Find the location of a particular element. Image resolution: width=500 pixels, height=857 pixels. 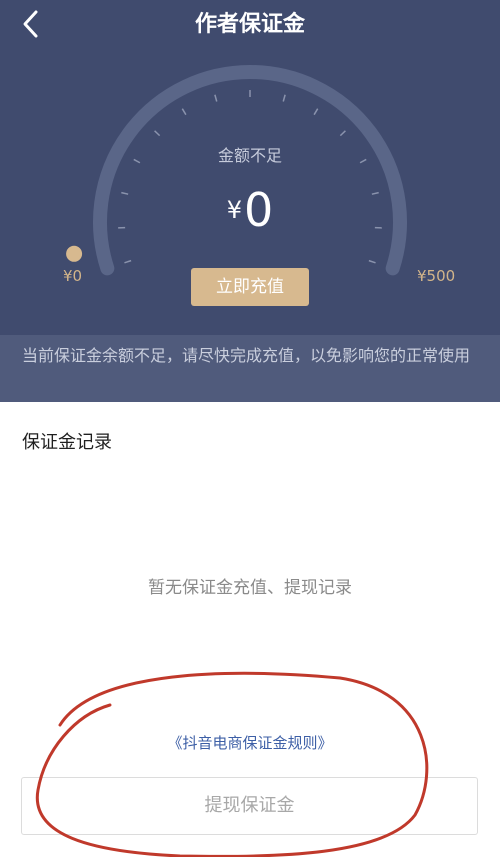

balance-amount: ¥0 is located at coordinates (250, 215).